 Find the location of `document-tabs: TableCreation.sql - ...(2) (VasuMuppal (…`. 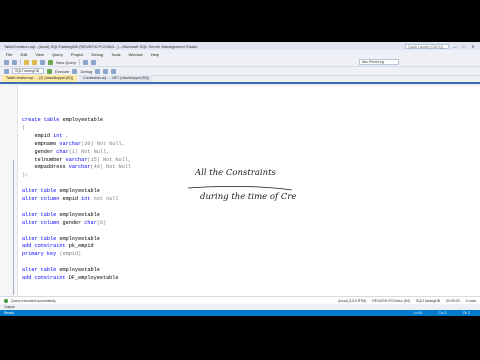

document-tabs: TableCreation.sql - ...(2) (VasuMuppal (… is located at coordinates (240, 79).